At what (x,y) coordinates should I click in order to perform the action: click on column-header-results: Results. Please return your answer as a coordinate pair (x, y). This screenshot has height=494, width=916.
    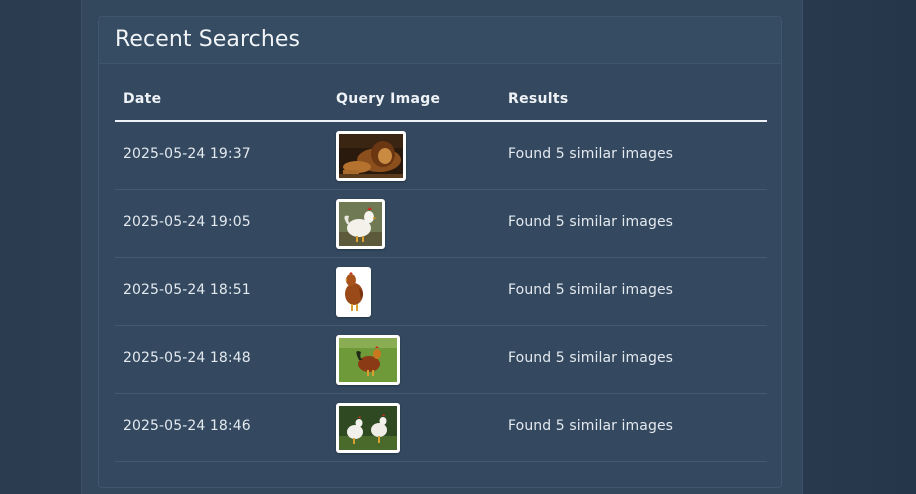
    Looking at the image, I should click on (538, 99).